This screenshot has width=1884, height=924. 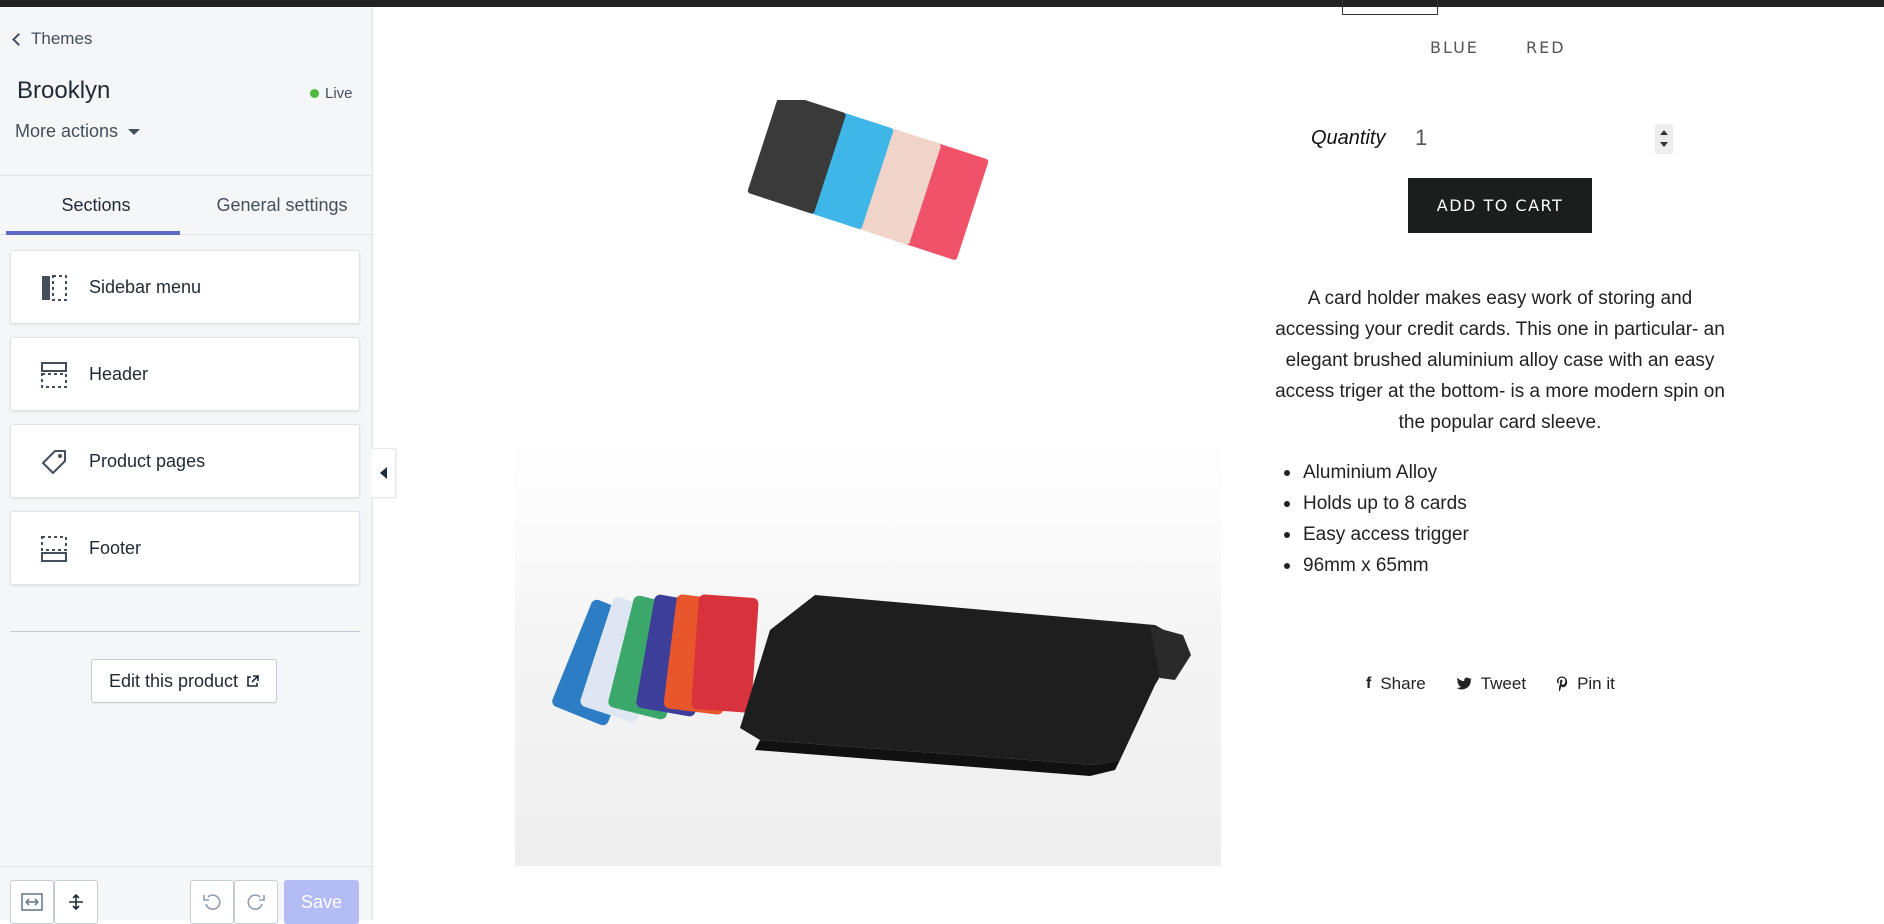 I want to click on quantity-stepper, so click(x=1664, y=139).